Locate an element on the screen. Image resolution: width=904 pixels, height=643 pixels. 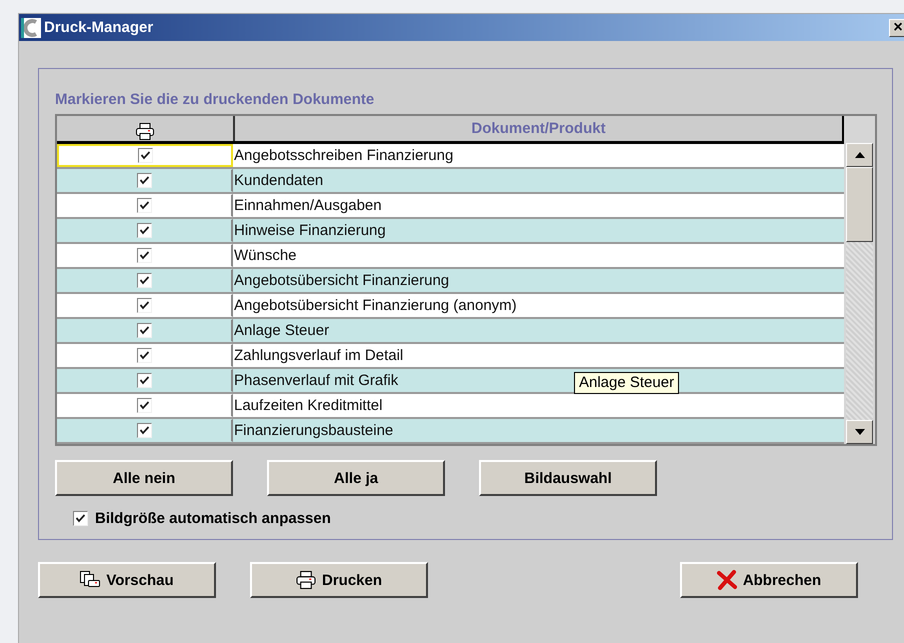
up-arrow-icon is located at coordinates (859, 155).